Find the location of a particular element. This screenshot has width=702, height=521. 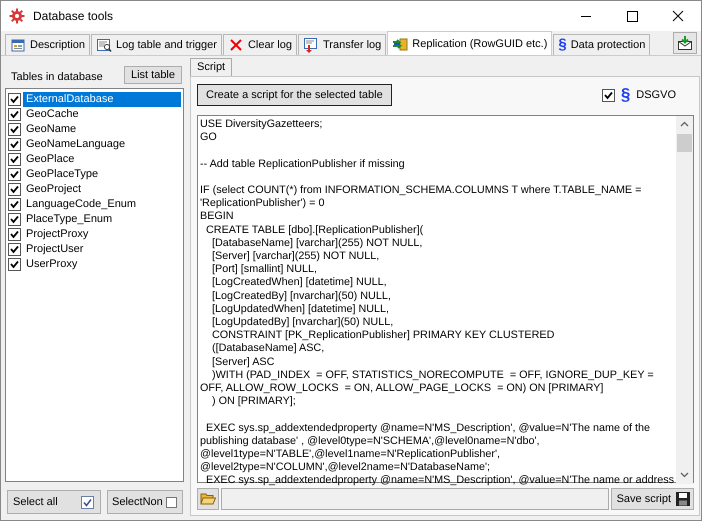

code-line: GO is located at coordinates (209, 137).